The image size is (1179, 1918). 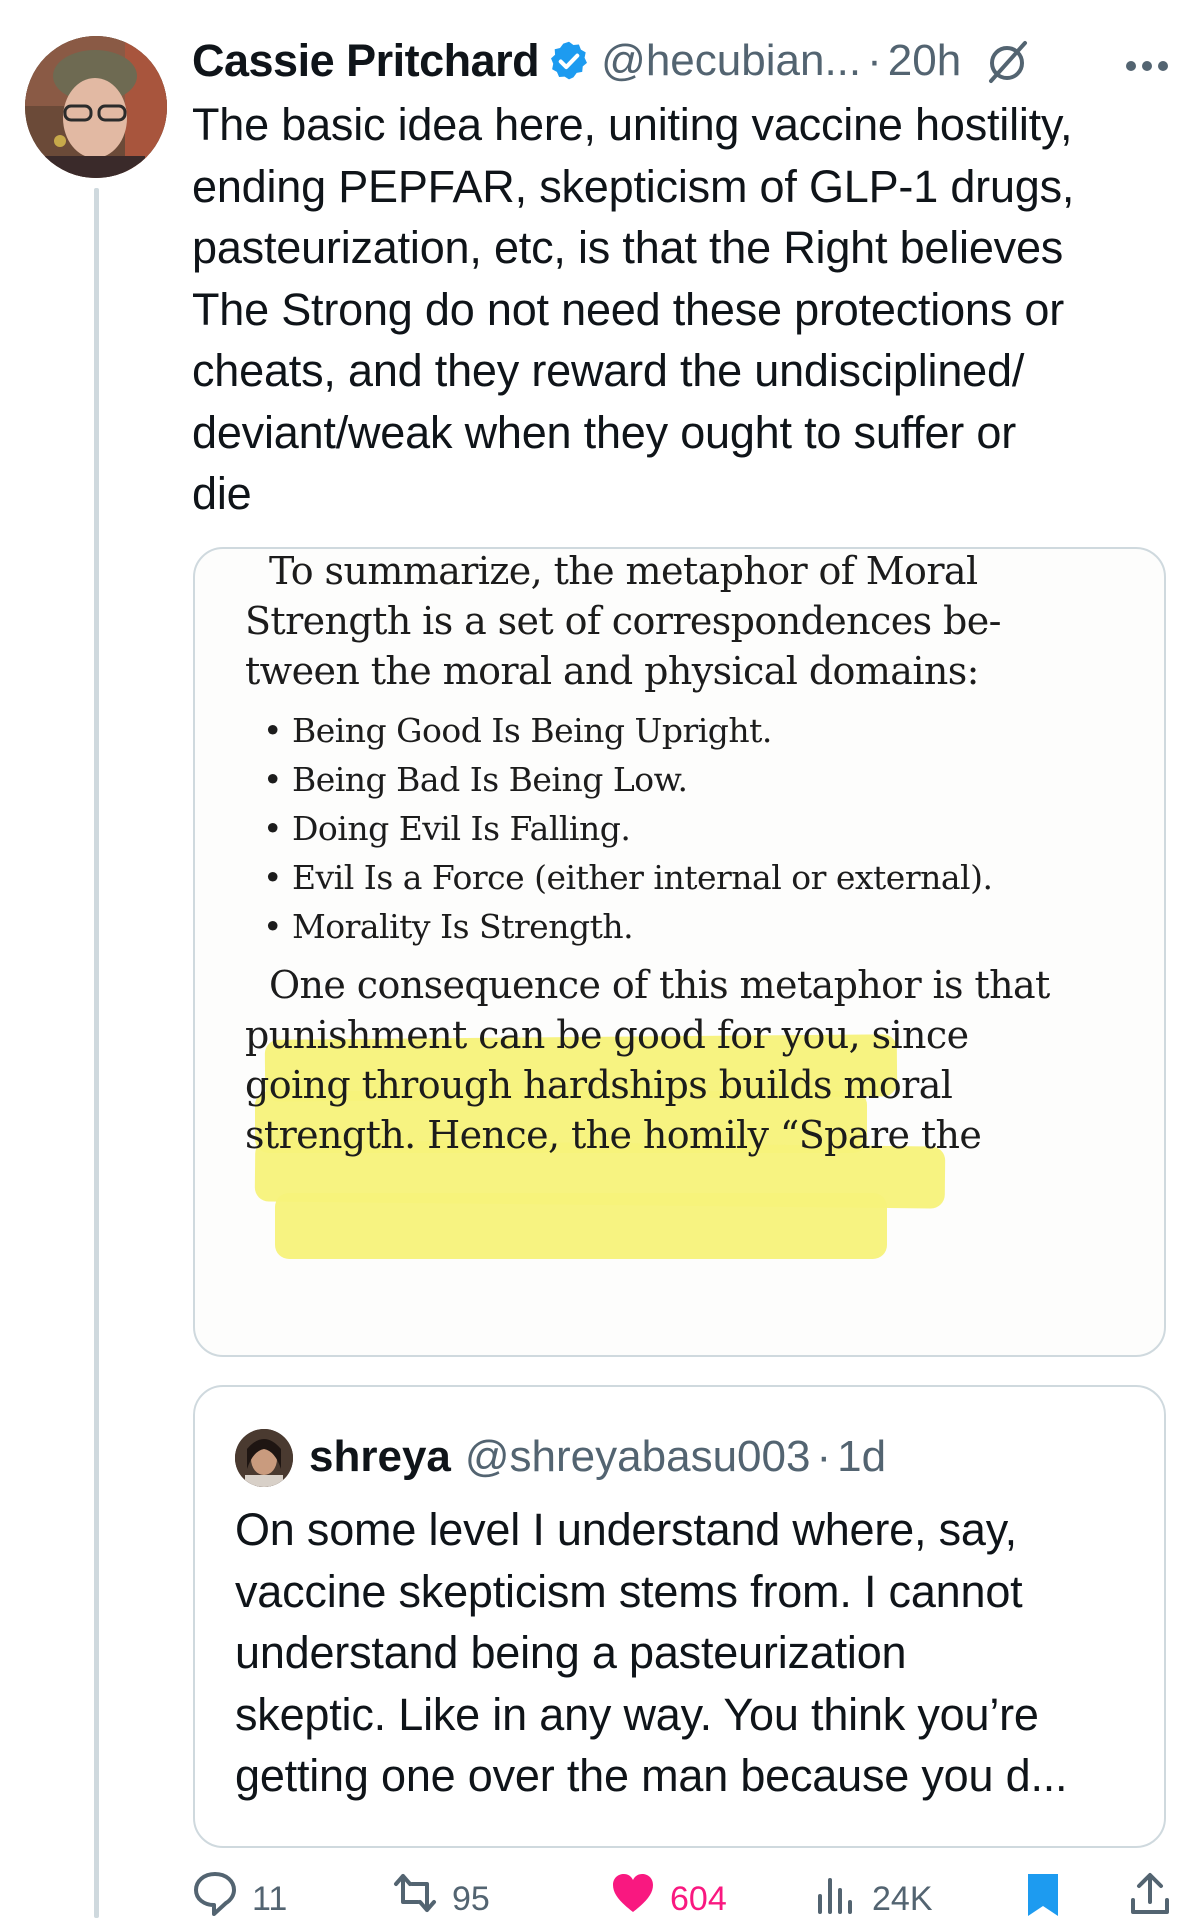 I want to click on book-text-line: punishment can be good for you, since, so click(x=607, y=1035).